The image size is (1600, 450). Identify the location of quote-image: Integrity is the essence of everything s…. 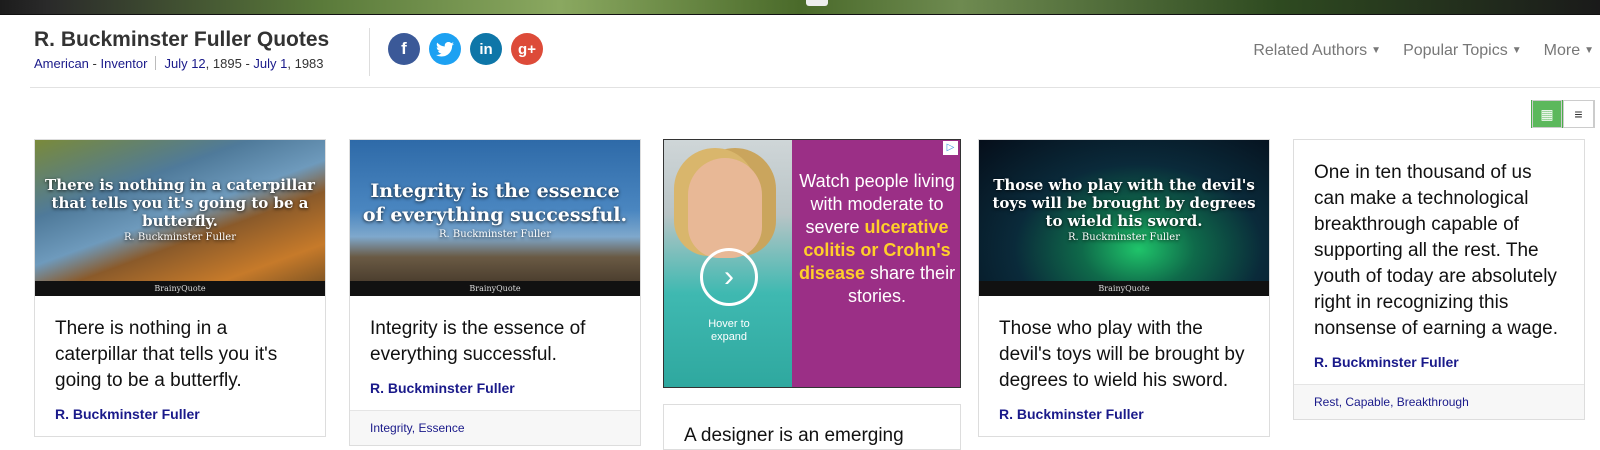
(495, 218).